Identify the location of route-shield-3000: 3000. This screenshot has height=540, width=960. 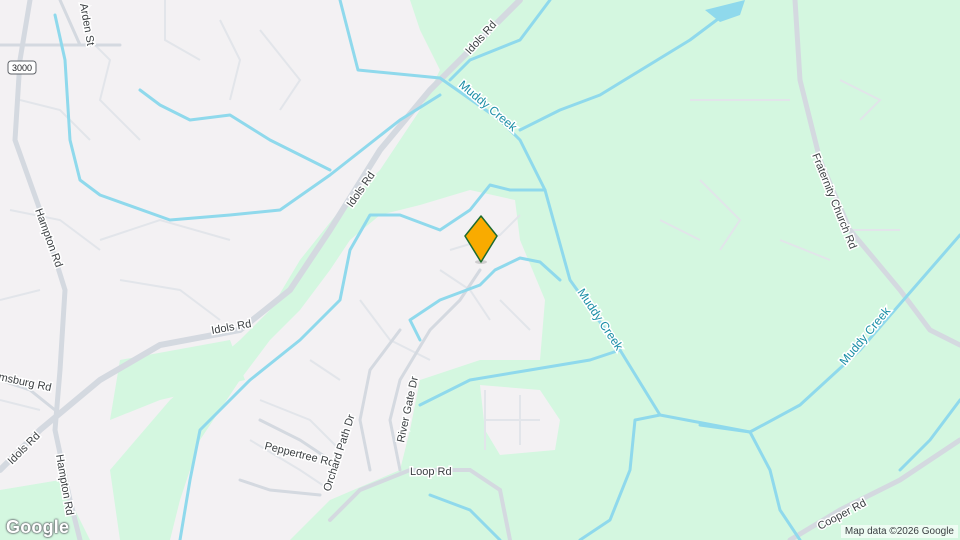
(22, 67).